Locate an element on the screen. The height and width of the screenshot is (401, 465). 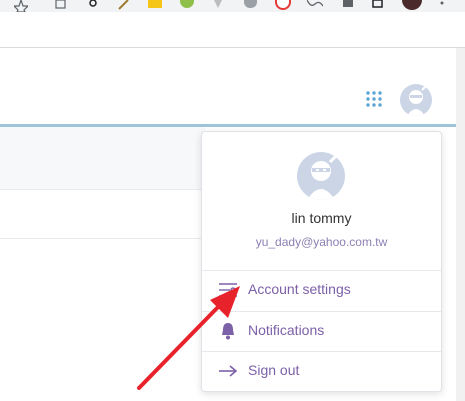
arrow-right-icon is located at coordinates (228, 371).